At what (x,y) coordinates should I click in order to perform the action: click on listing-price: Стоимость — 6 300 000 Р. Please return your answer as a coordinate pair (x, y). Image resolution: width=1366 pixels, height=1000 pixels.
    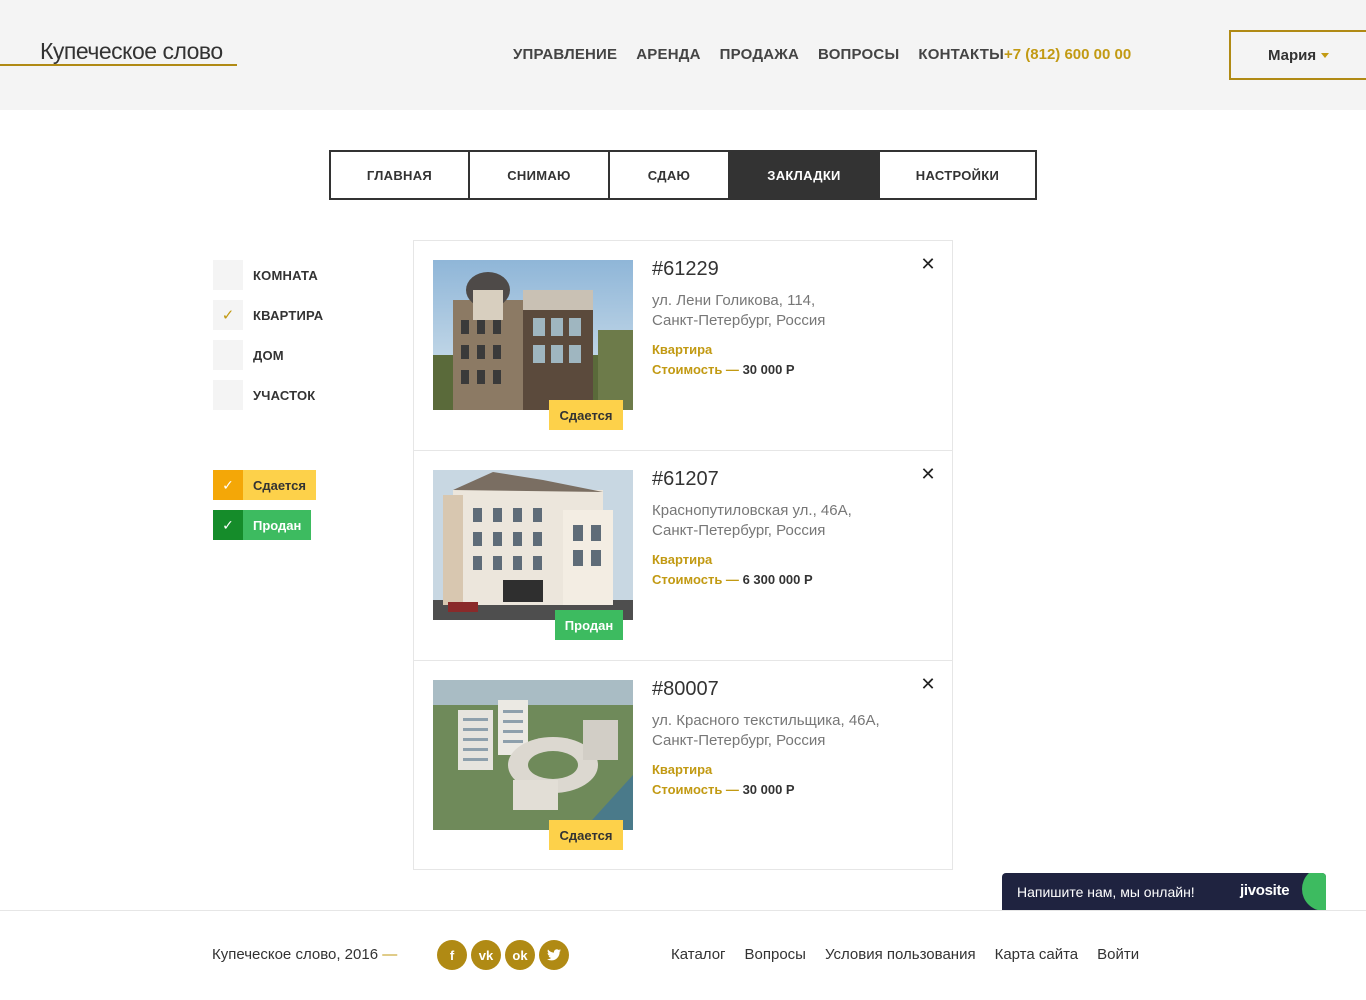
    Looking at the image, I should click on (732, 579).